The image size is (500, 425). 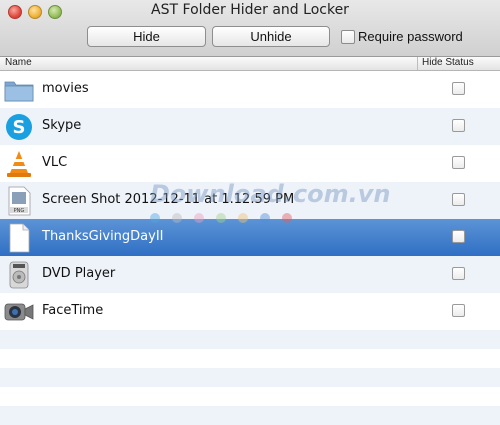 I want to click on require-password-checkbox, so click(x=348, y=37).